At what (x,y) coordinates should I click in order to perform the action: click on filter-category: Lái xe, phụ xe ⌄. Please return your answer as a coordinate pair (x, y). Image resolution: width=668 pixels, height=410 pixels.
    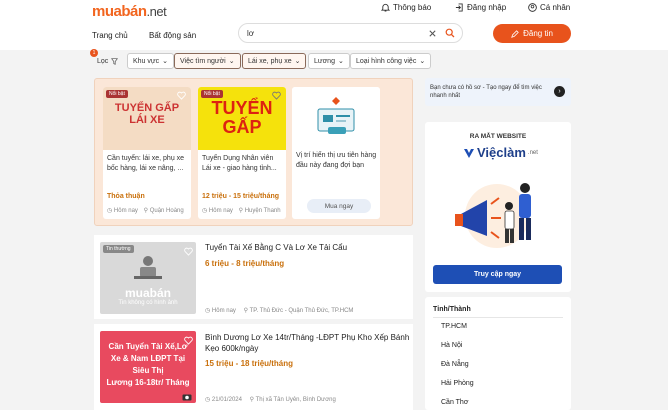
    Looking at the image, I should click on (274, 61).